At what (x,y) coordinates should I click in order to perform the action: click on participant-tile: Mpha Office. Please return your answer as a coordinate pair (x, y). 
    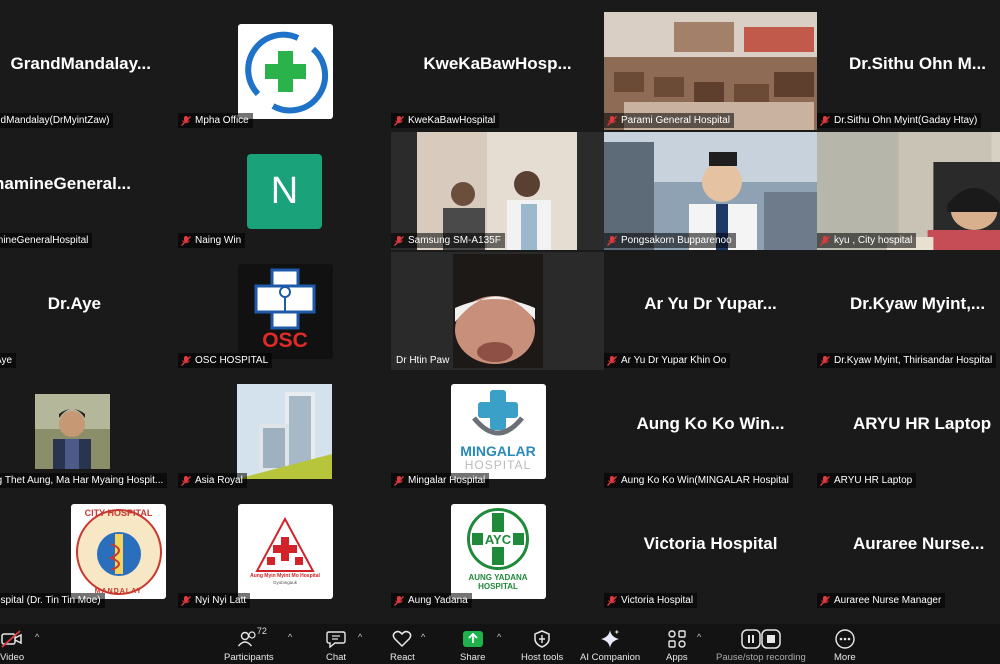
    Looking at the image, I should click on (284, 71).